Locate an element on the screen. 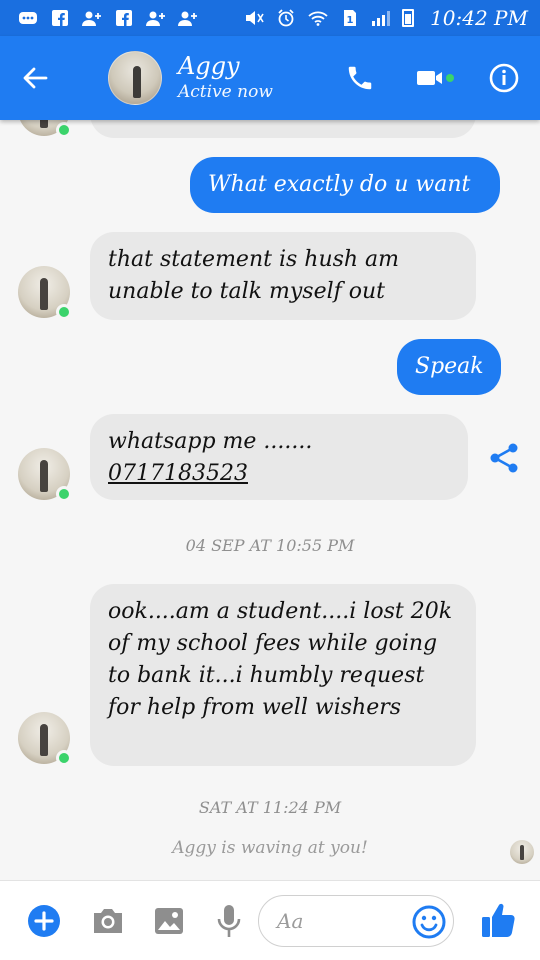 This screenshot has height=960, width=540. phone-icon is located at coordinates (360, 78).